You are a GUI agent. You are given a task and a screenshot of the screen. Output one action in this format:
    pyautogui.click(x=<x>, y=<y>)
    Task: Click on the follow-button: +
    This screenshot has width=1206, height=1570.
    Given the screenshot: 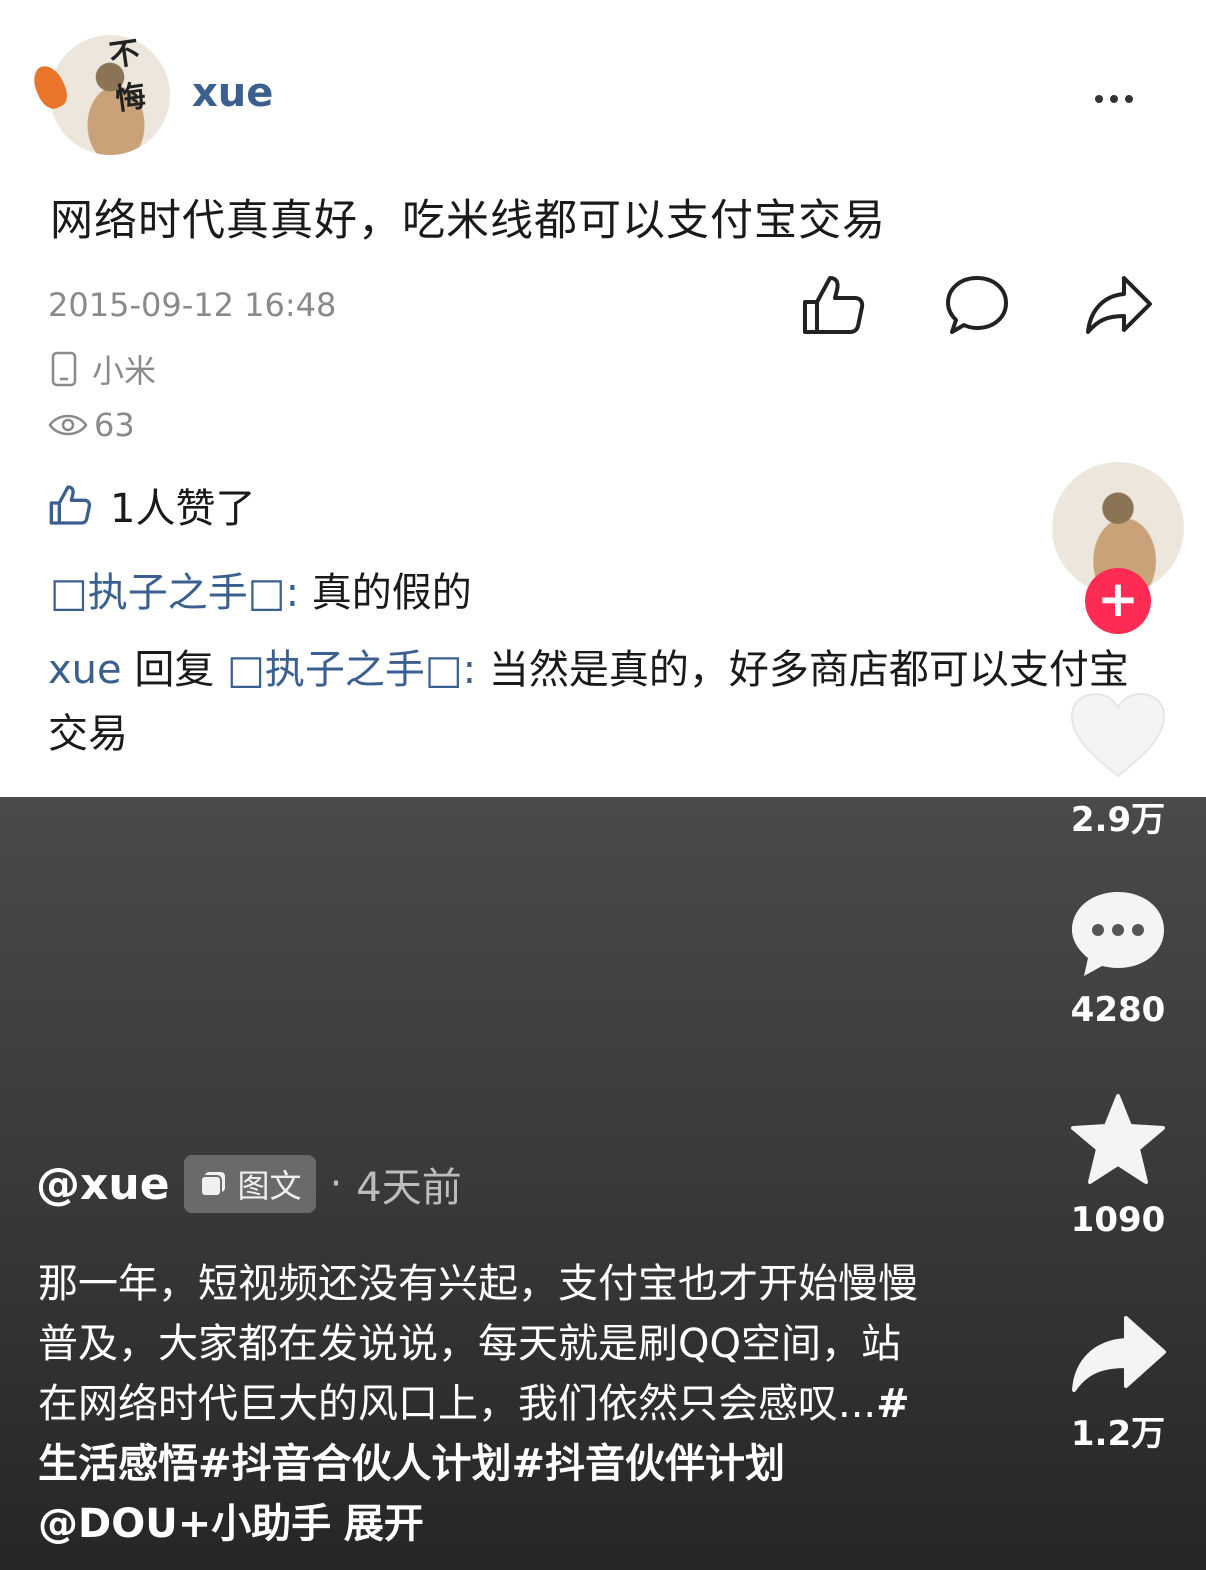 What is the action you would take?
    pyautogui.click(x=1118, y=601)
    